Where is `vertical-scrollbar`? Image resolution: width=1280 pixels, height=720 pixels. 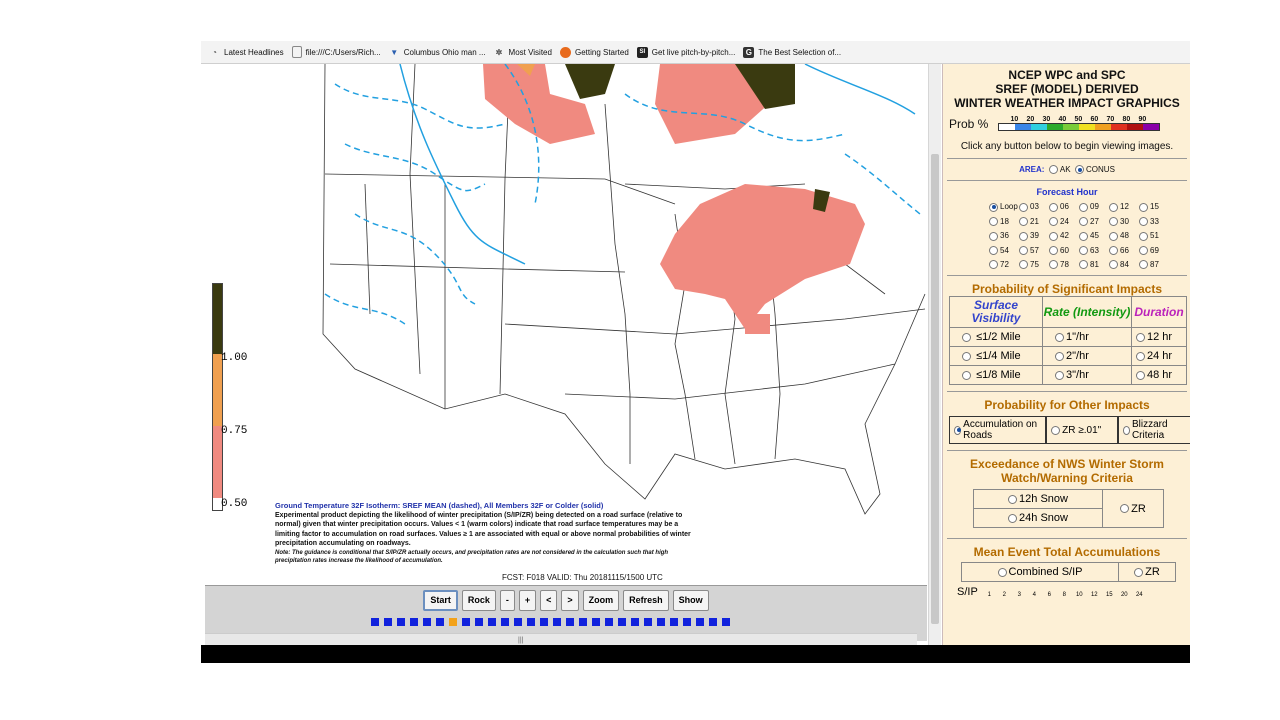
vertical-scrollbar is located at coordinates (934, 354).